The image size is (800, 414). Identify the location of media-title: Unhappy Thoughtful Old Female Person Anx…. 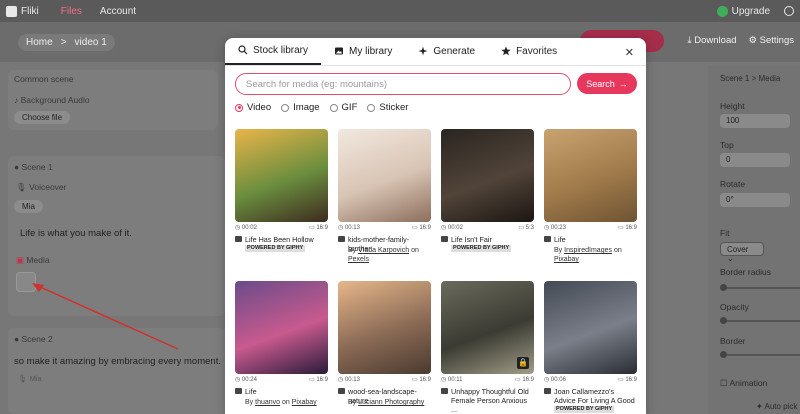
(487, 400).